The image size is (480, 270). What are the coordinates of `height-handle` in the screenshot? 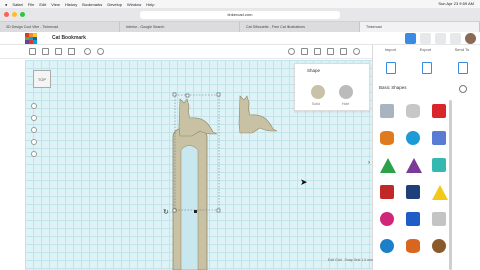 It's located at (187, 95).